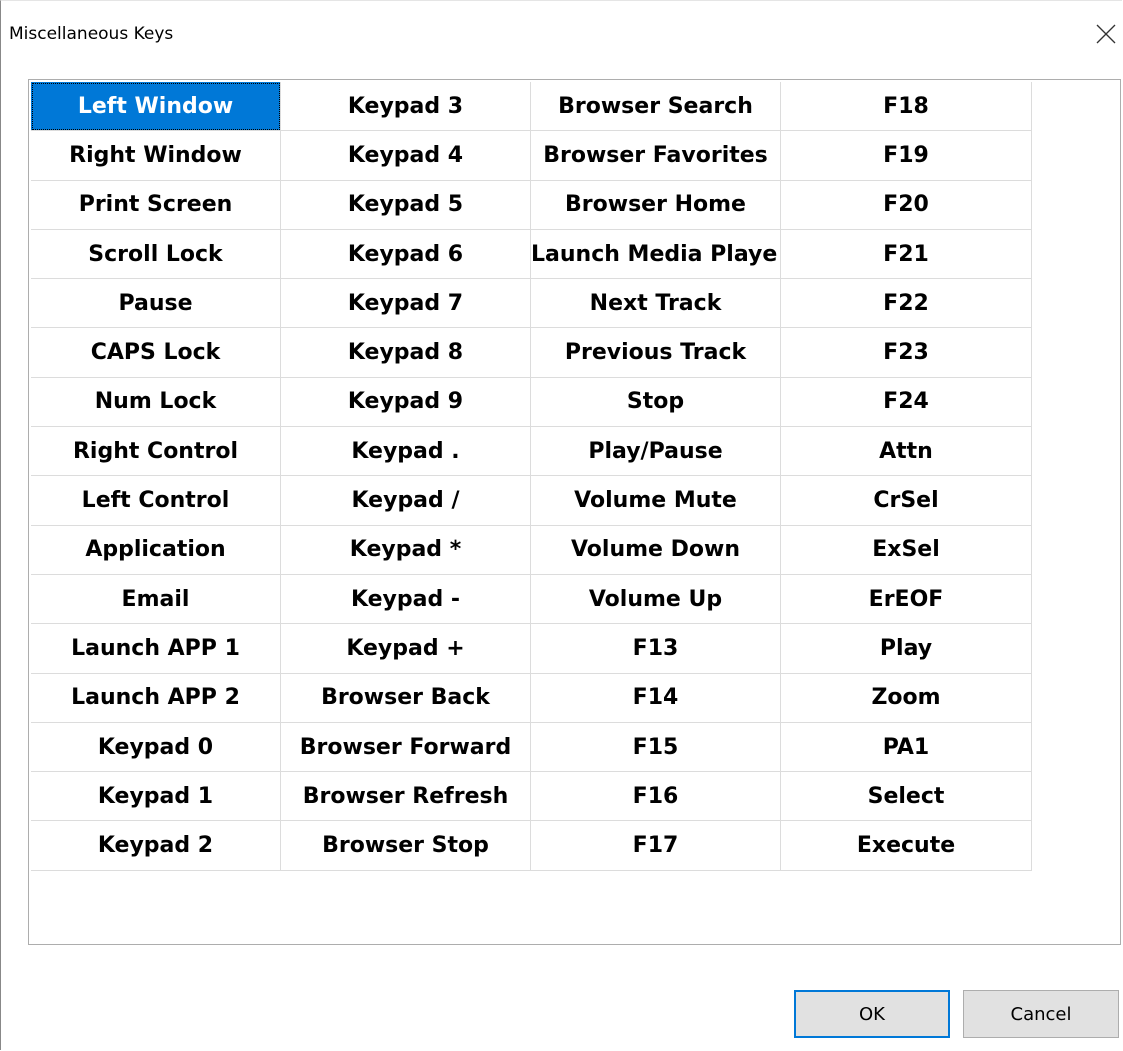 Image resolution: width=1123 pixels, height=1051 pixels. Describe the element at coordinates (656, 649) in the screenshot. I see `key-cell: F13` at that location.